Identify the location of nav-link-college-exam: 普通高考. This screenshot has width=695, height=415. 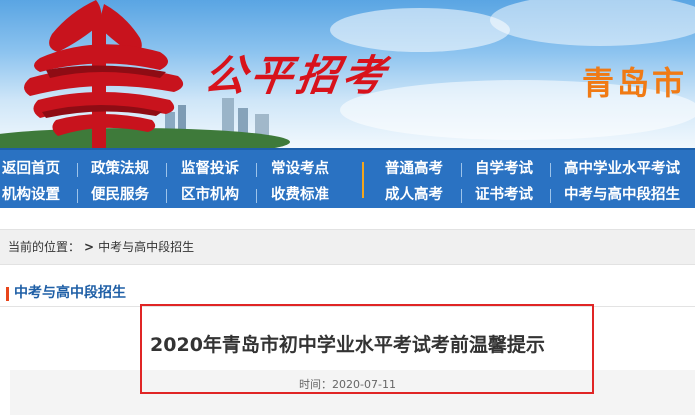
(414, 169).